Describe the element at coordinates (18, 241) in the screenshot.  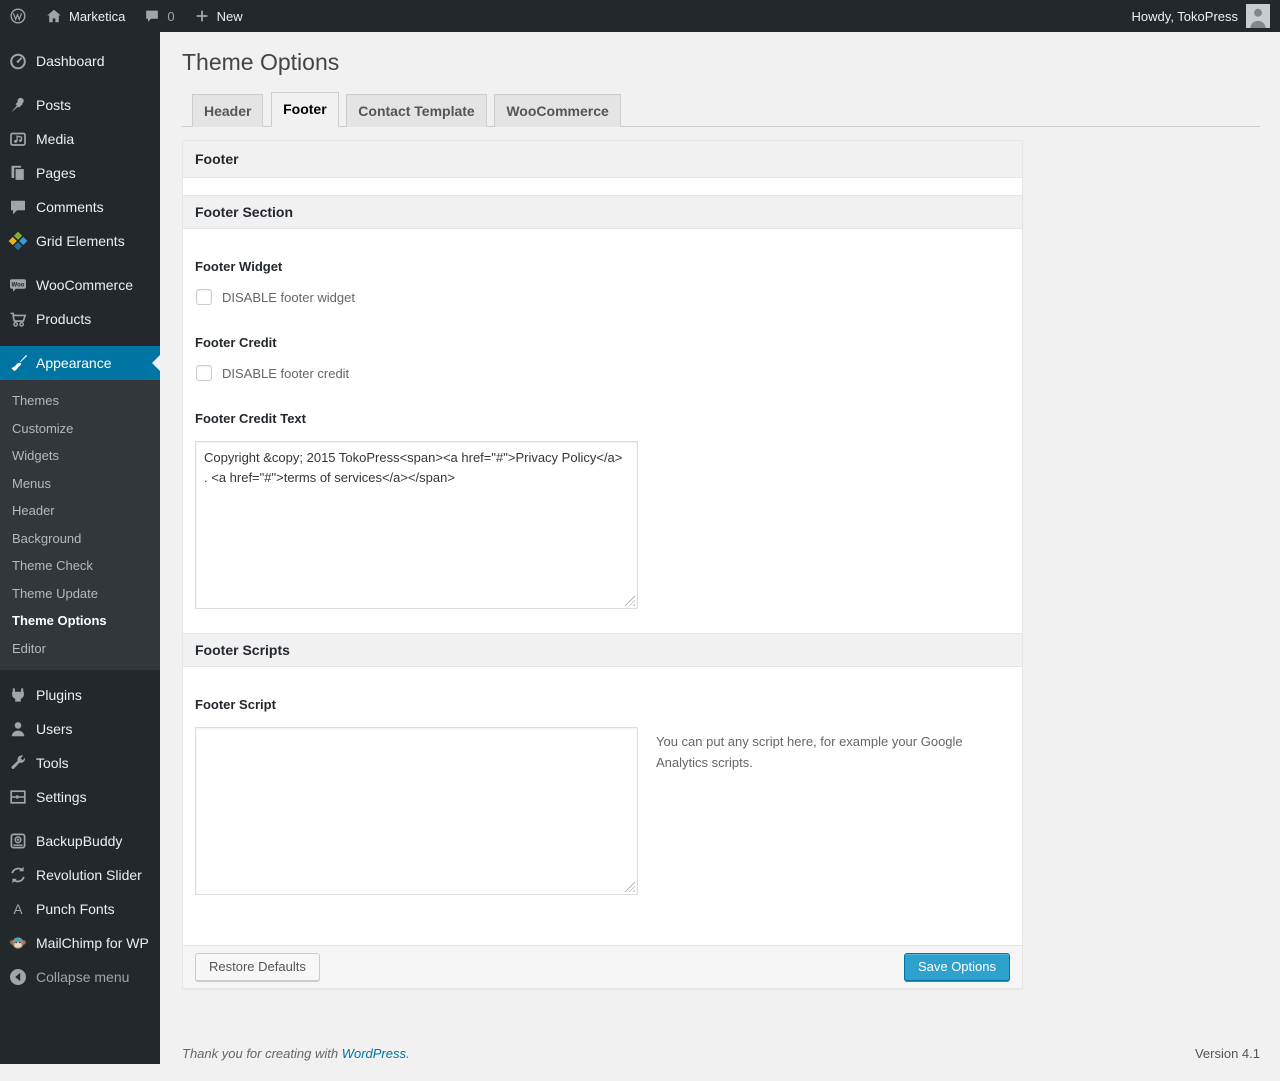
I see `grid-elements-icon` at that location.